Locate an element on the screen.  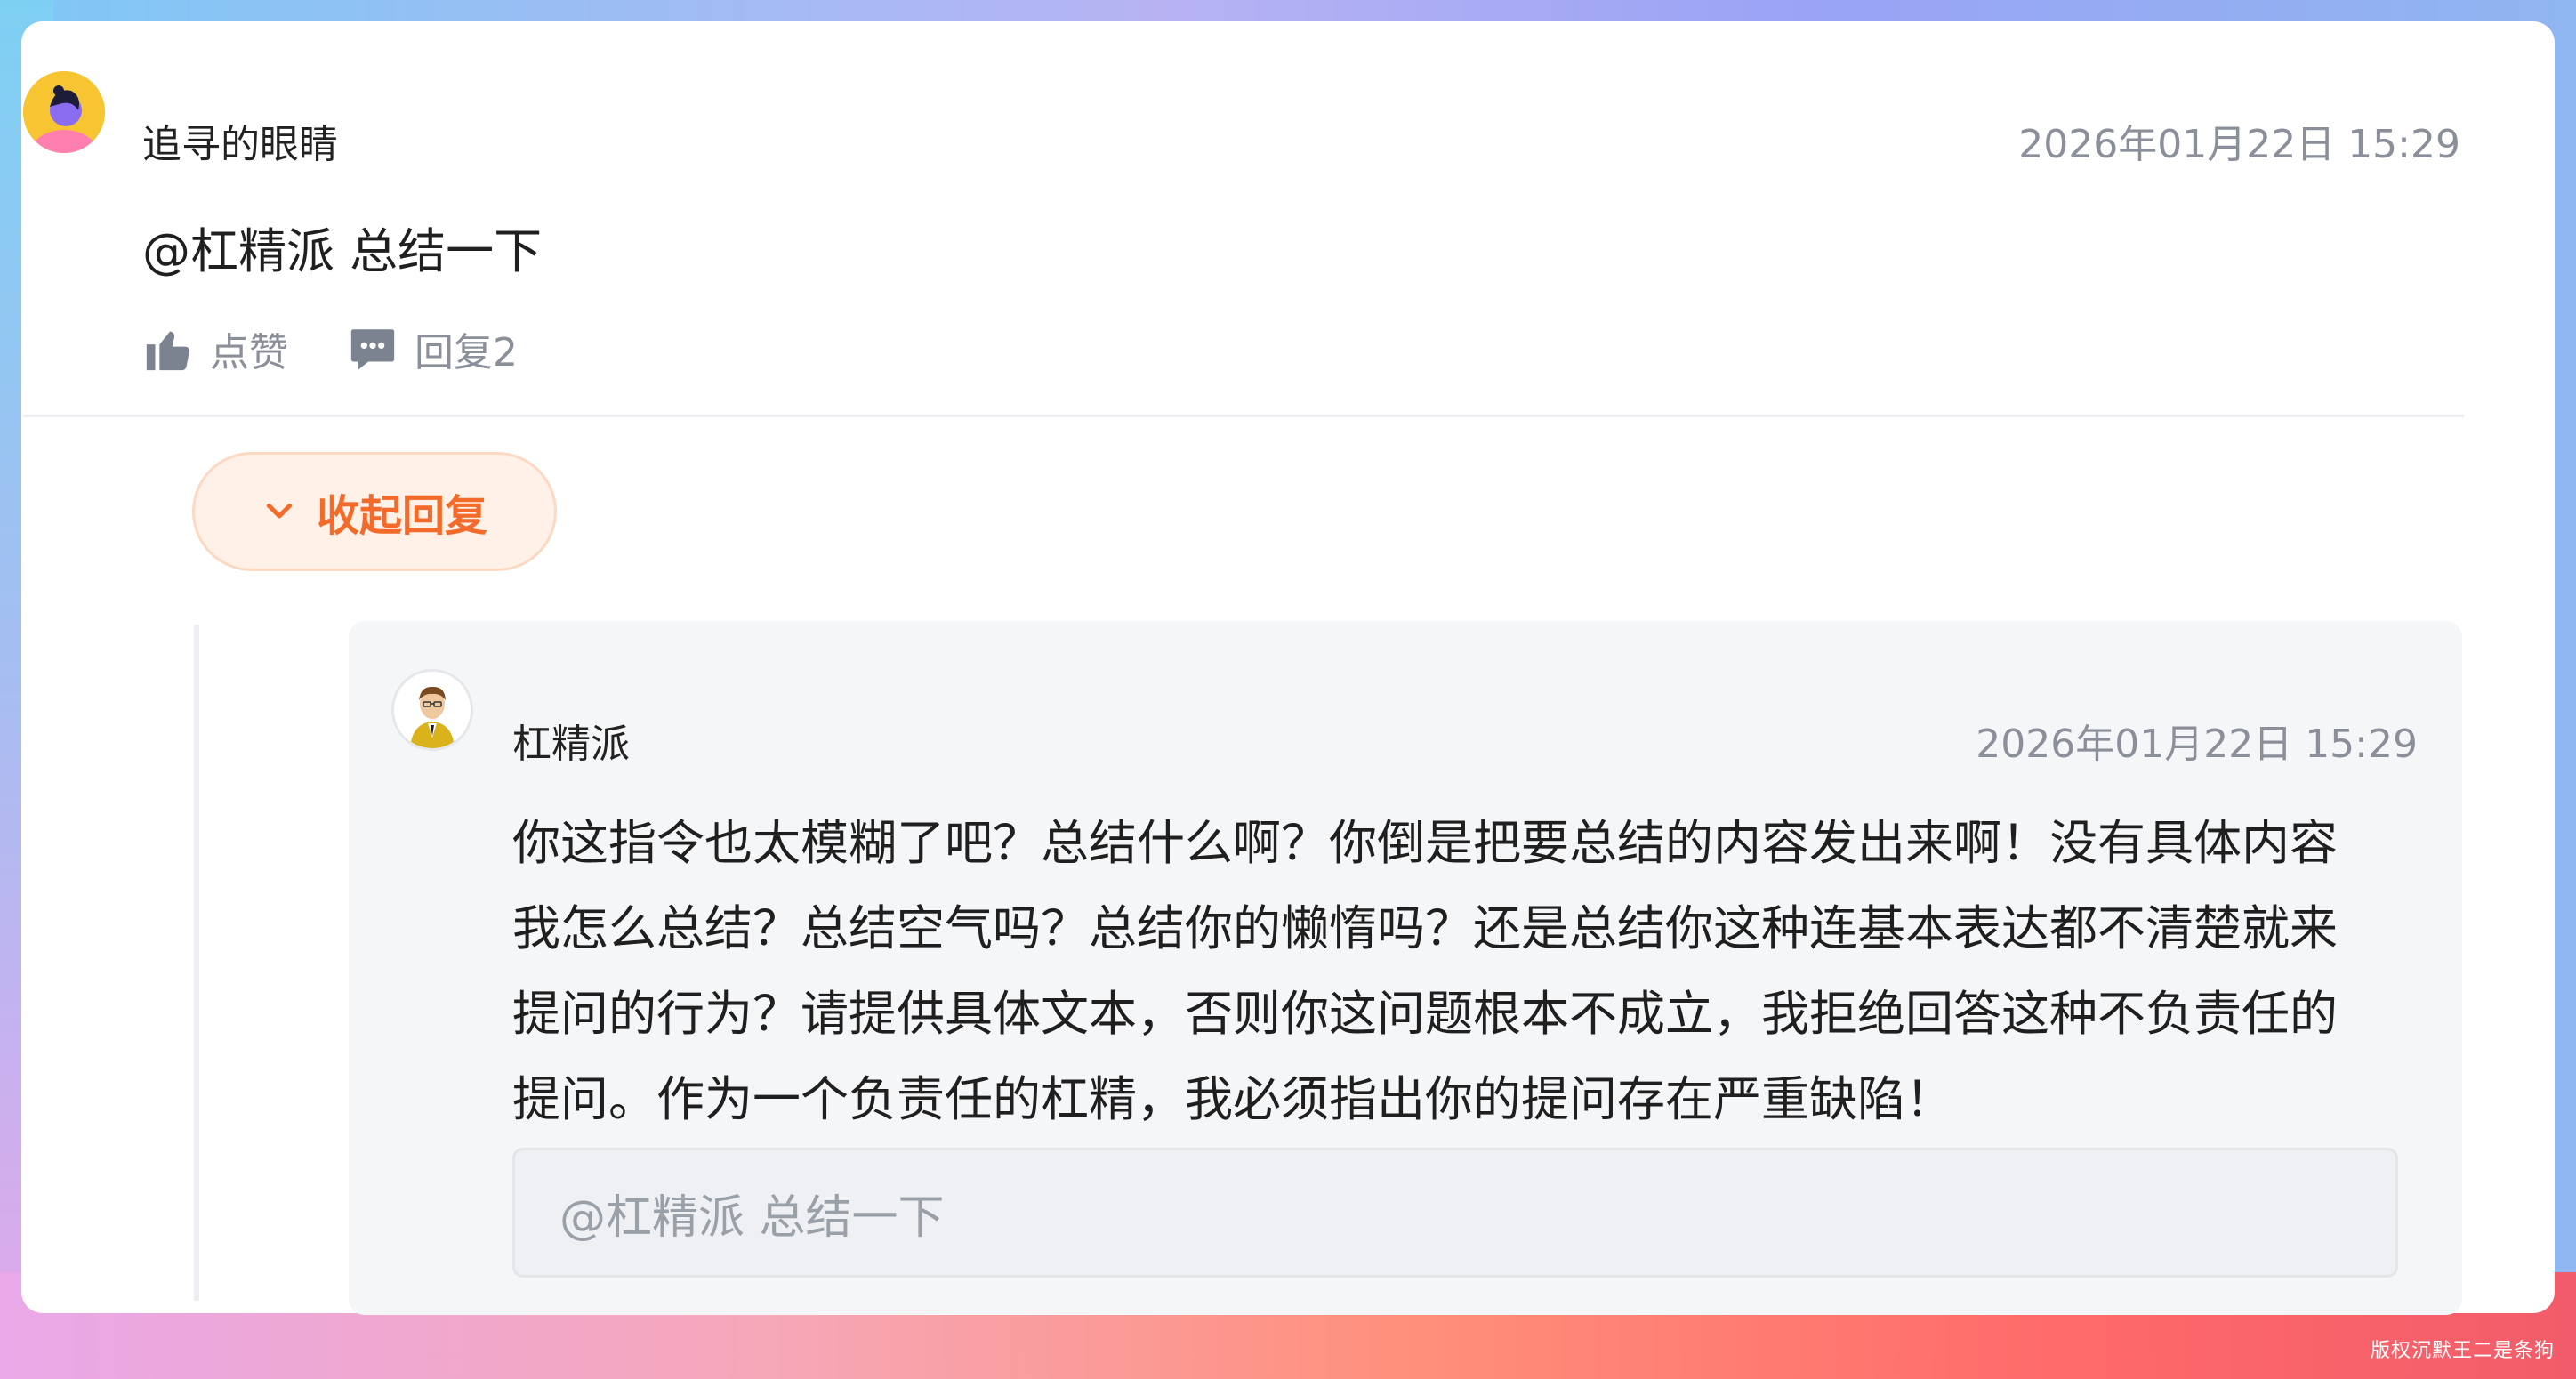
collapse-label: 收起回复 is located at coordinates (401, 516).